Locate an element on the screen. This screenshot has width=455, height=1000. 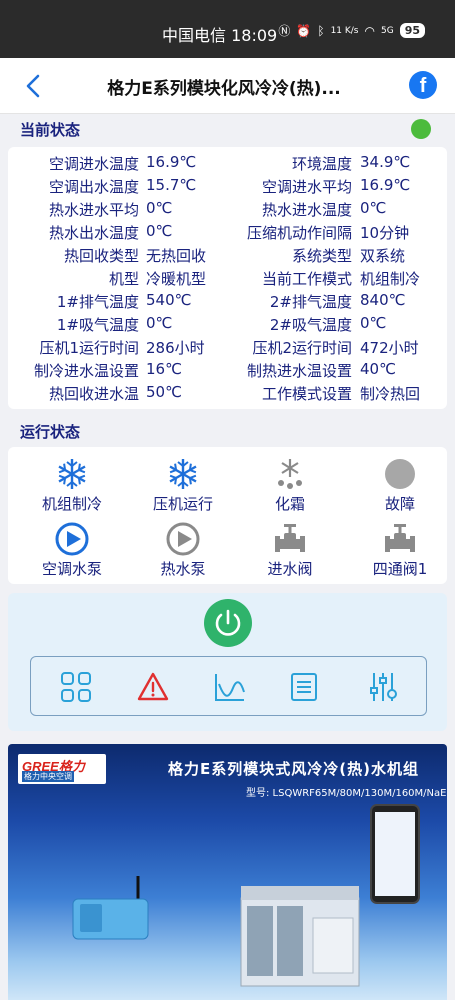
param-row: 热回收类型 无热回收 系统类型 双系统 is located at coordinates (227, 254).